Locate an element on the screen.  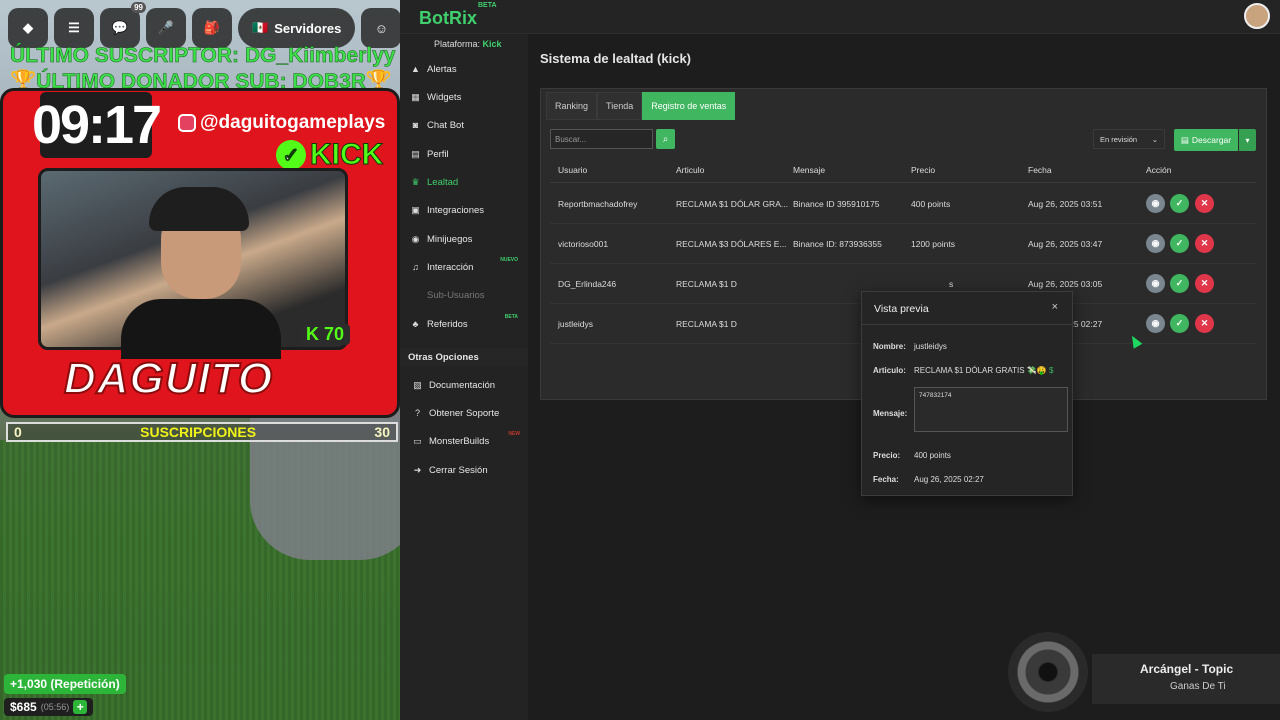
modal-date-label: Fecha: is located at coordinates (886, 479).